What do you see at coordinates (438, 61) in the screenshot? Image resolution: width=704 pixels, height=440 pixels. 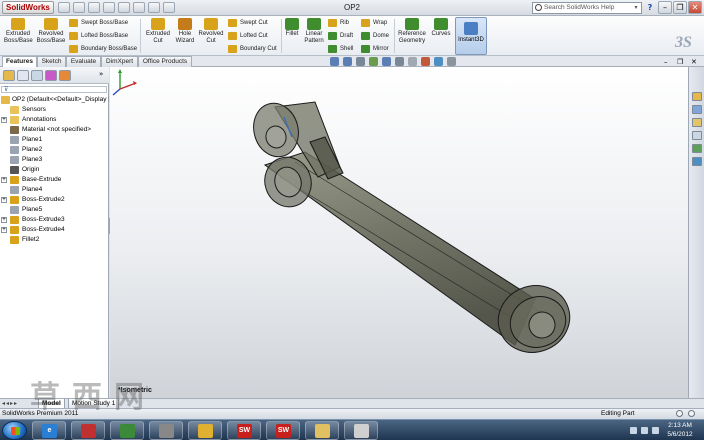 I see `apply-scene-icon` at bounding box center [438, 61].